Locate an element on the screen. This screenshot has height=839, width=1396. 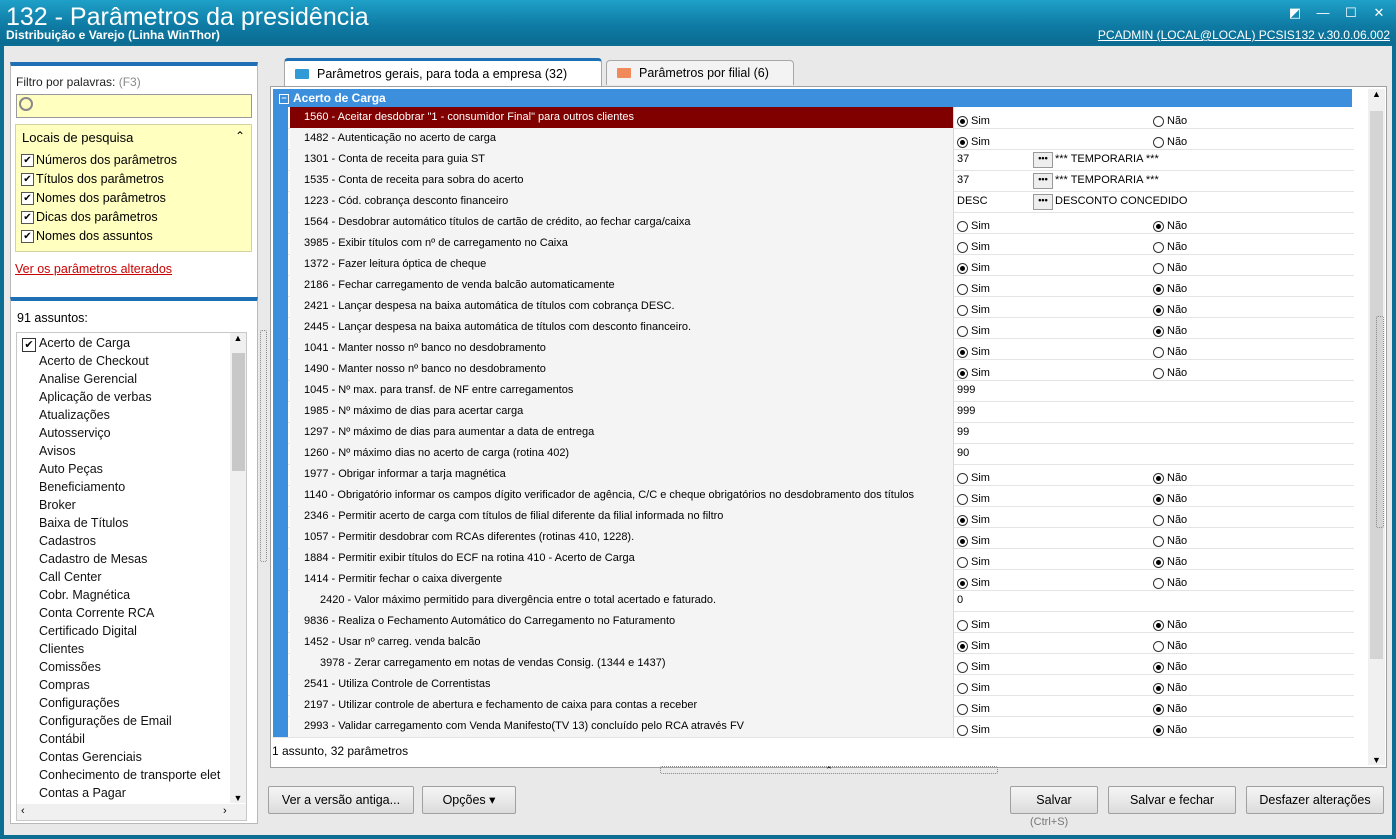
minimize-icon: — is located at coordinates (1323, 13).